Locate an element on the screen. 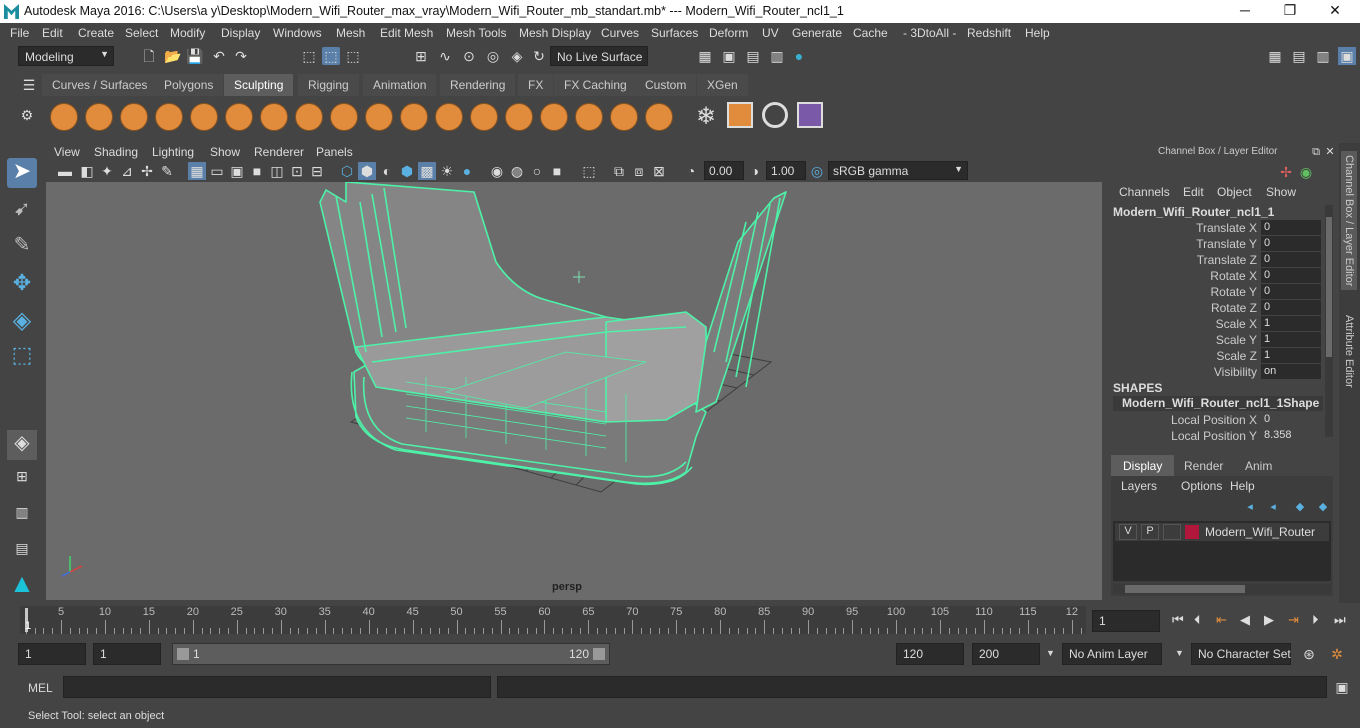 This screenshot has height=728, width=1360. wax-tool-icon is located at coordinates (414, 117).